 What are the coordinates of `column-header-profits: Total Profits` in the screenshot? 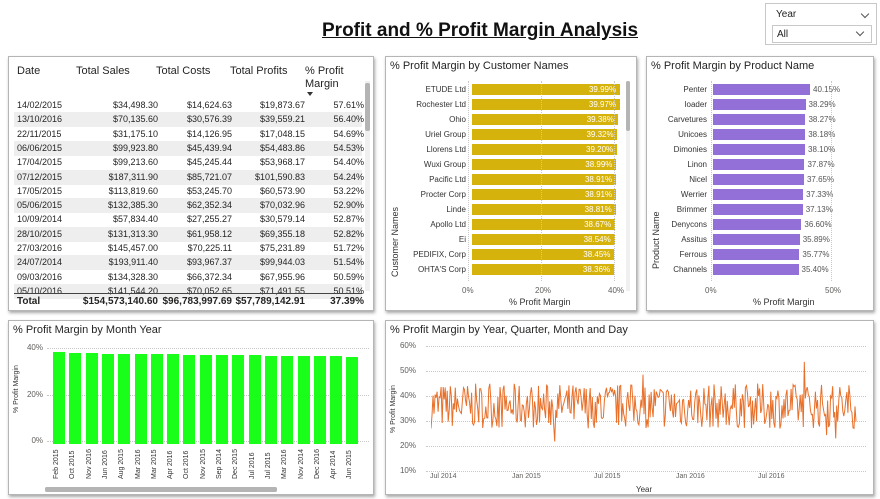 It's located at (258, 71).